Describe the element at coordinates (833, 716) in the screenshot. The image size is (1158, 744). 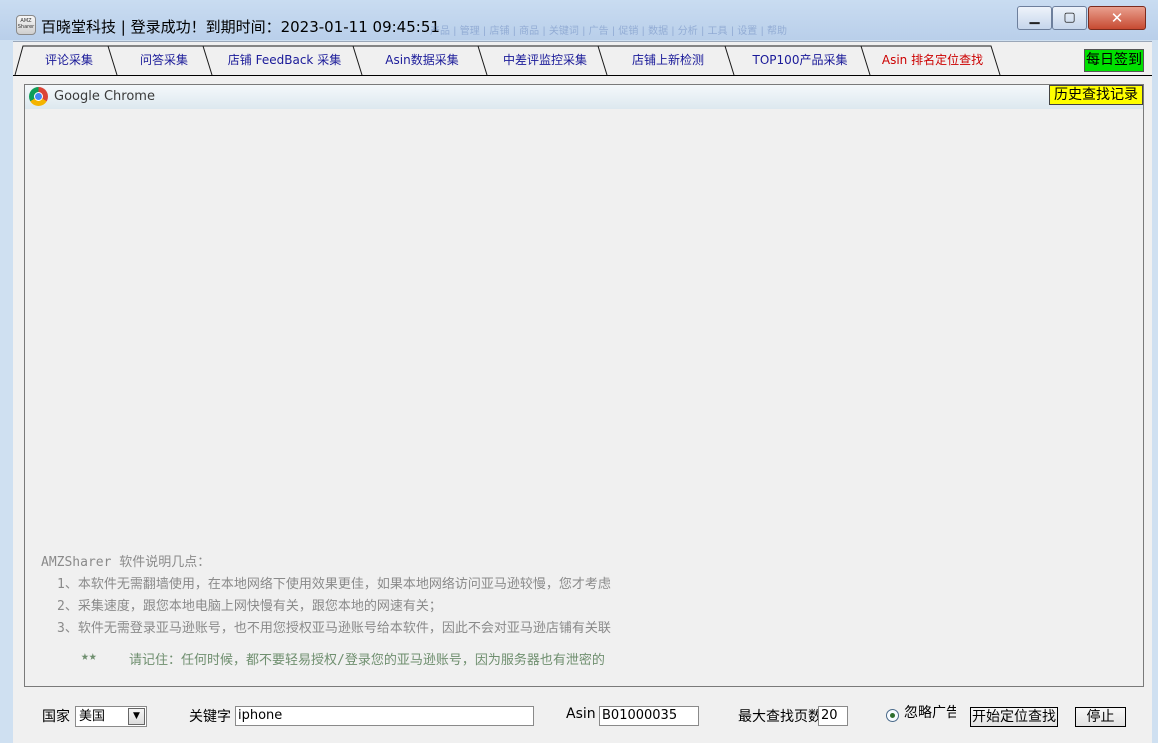
I see `max-pages-input: 20` at that location.